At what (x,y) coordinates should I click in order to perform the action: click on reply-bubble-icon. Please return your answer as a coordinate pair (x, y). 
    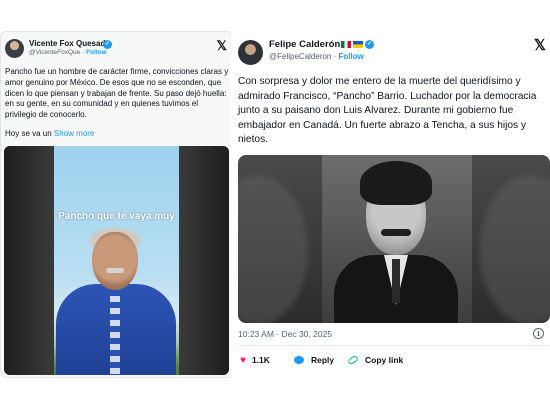
    Looking at the image, I should click on (299, 360).